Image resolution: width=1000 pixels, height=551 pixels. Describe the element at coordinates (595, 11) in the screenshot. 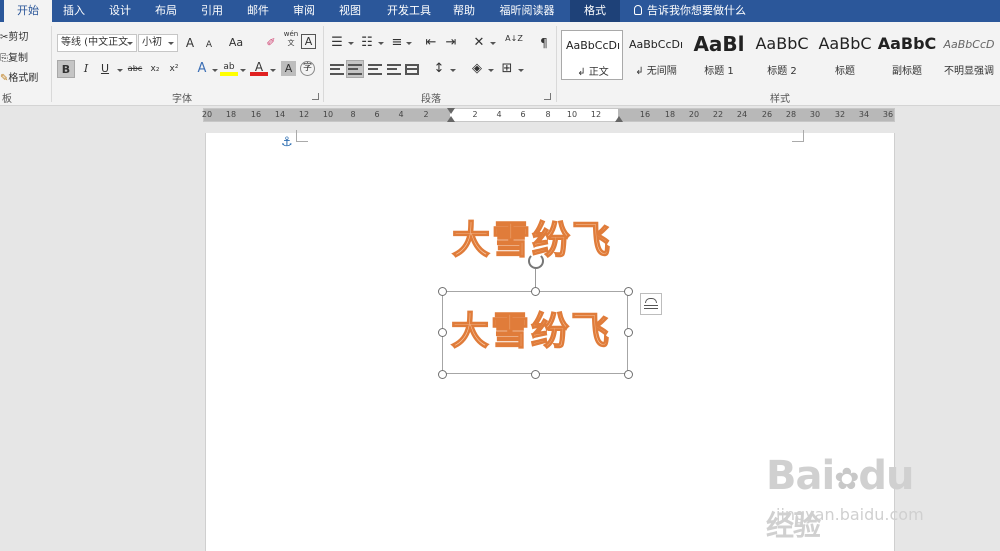

I see `tab-format: 格式` at that location.